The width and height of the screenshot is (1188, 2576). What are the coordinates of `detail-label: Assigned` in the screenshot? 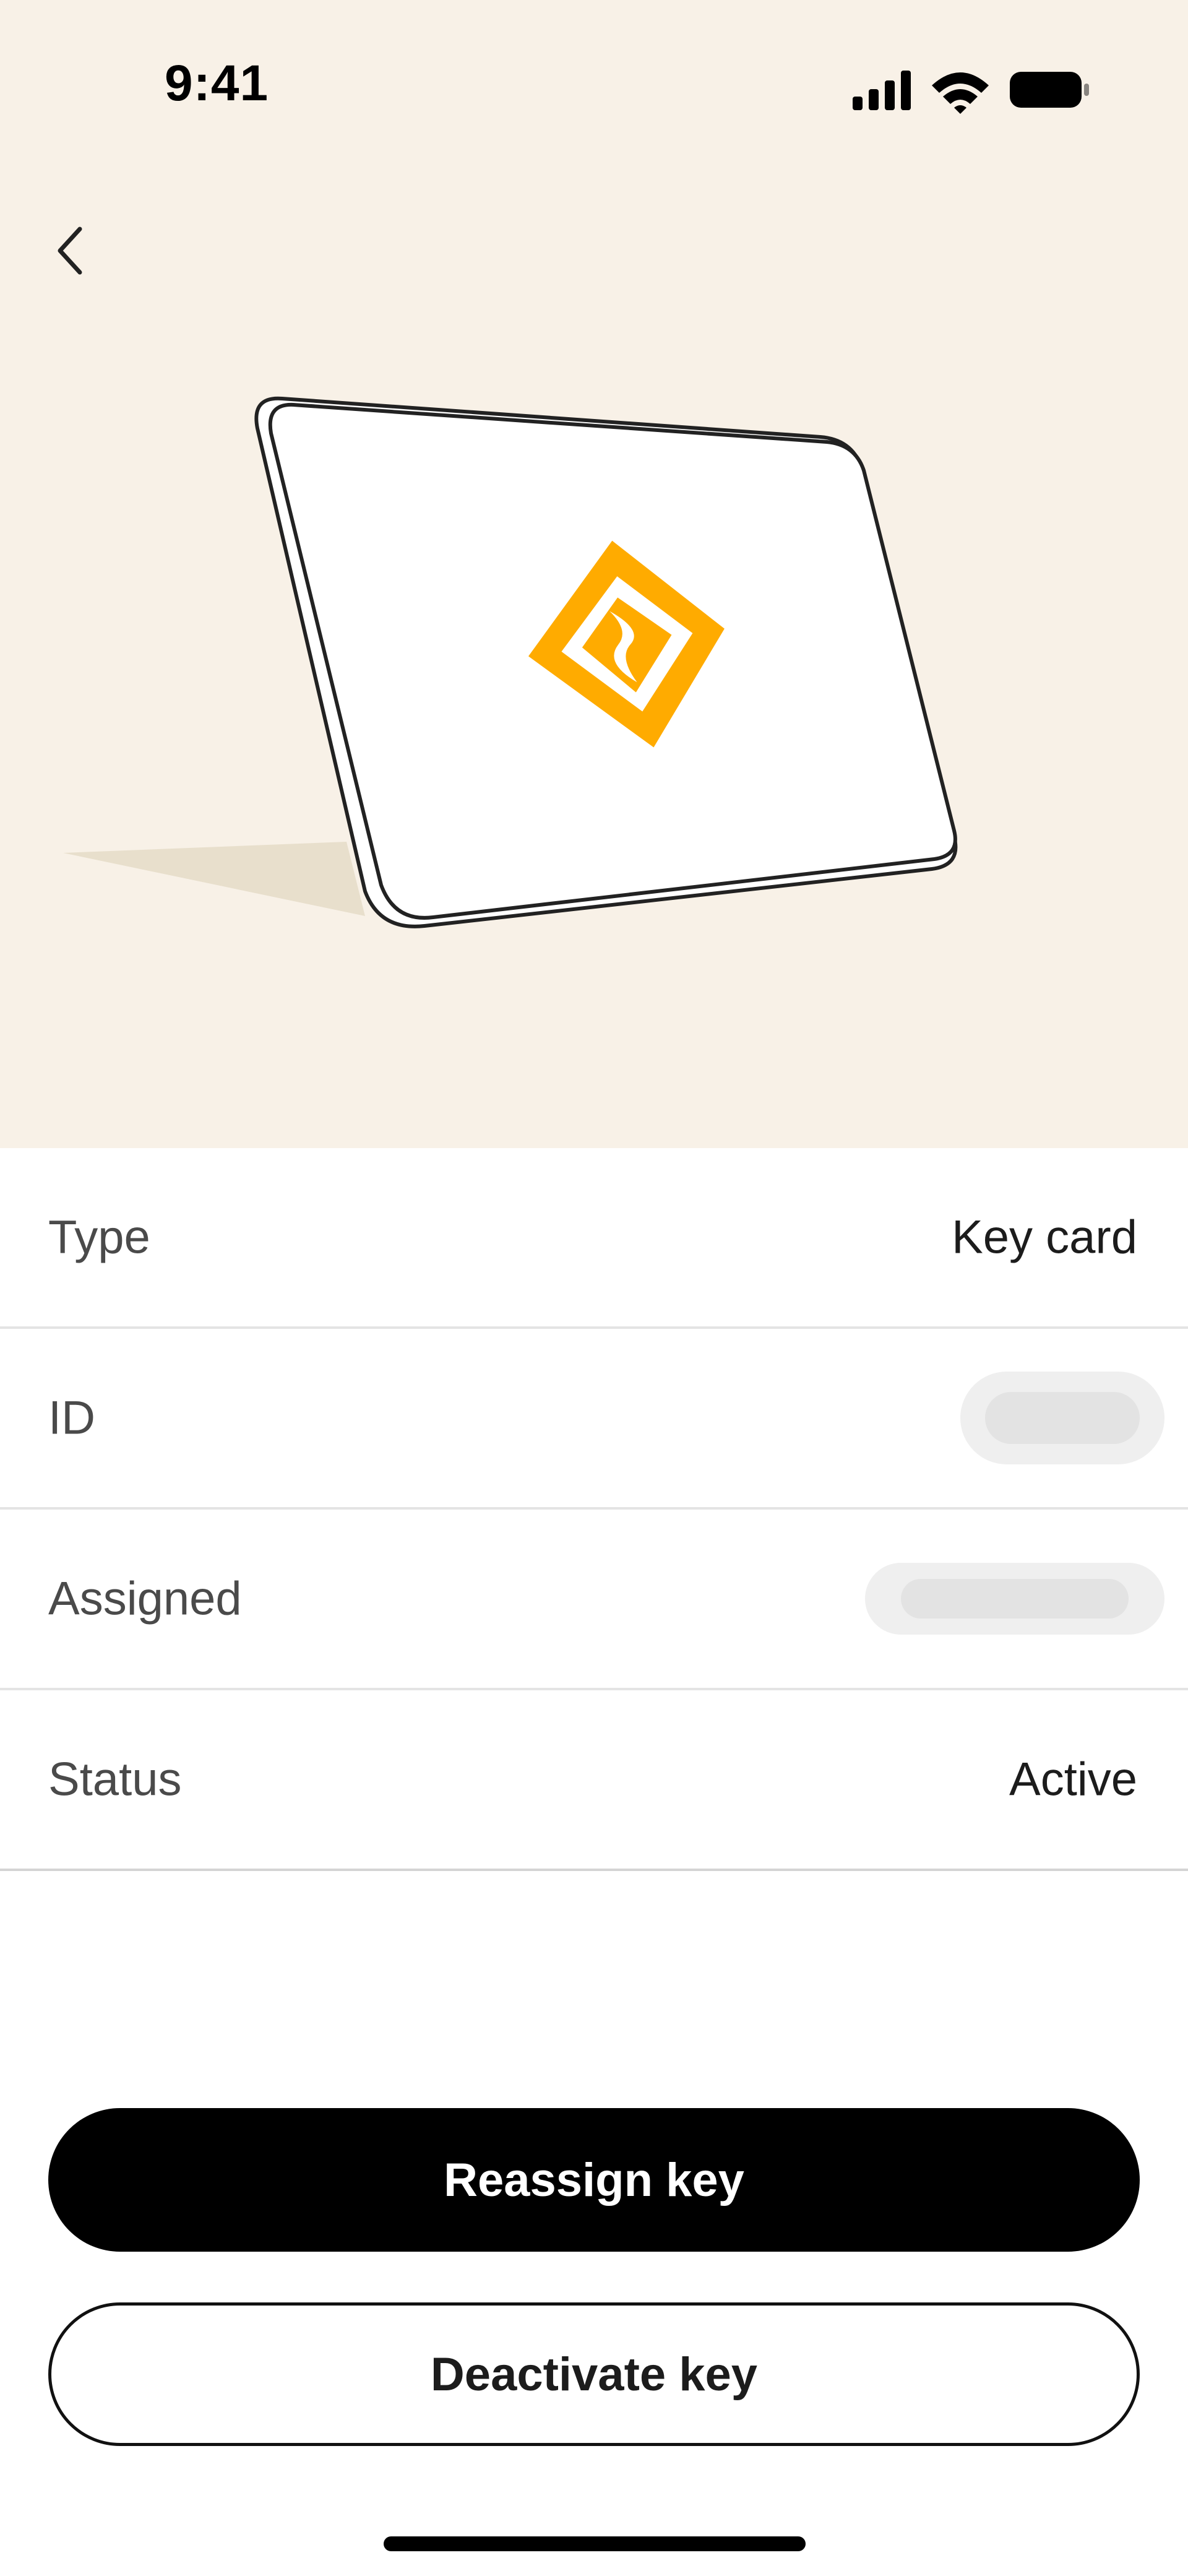 It's located at (145, 1598).